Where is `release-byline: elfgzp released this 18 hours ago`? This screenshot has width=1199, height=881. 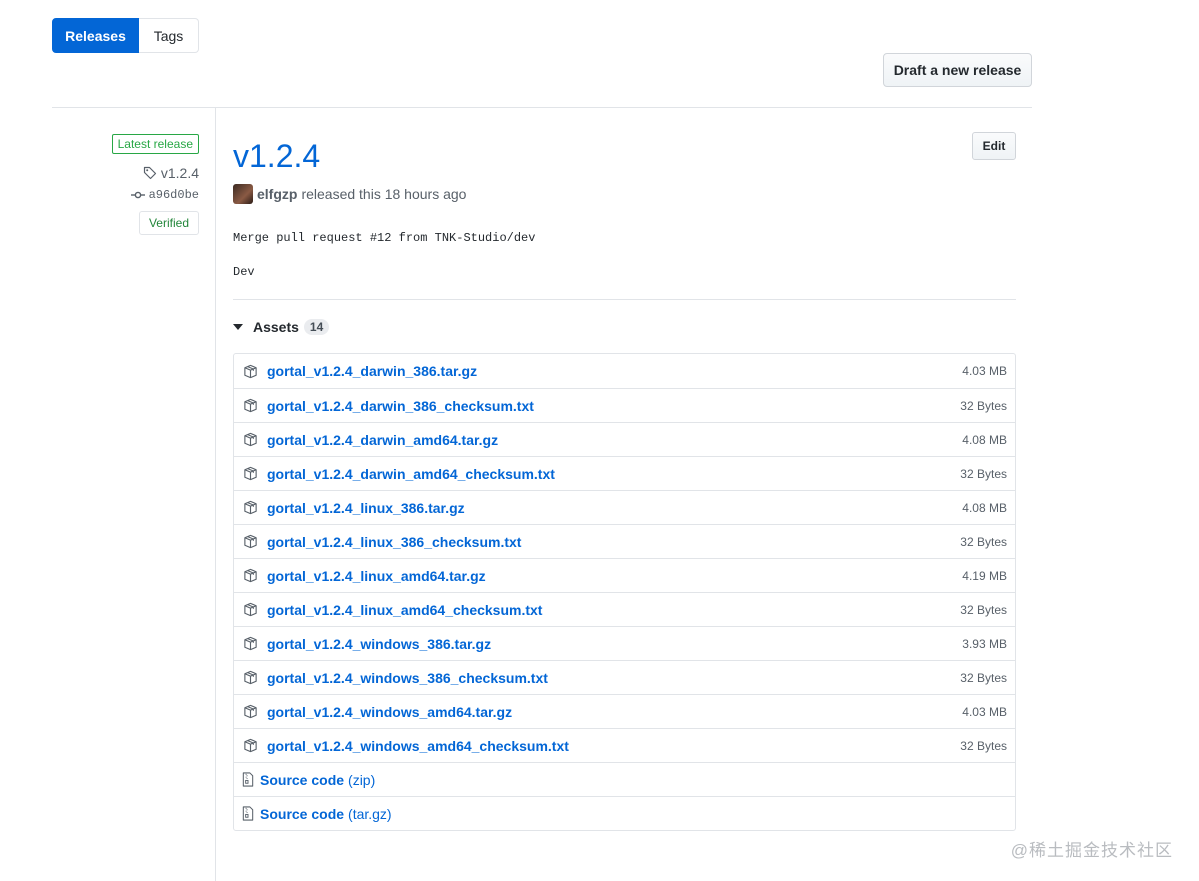 release-byline: elfgzp released this 18 hours ago is located at coordinates (624, 194).